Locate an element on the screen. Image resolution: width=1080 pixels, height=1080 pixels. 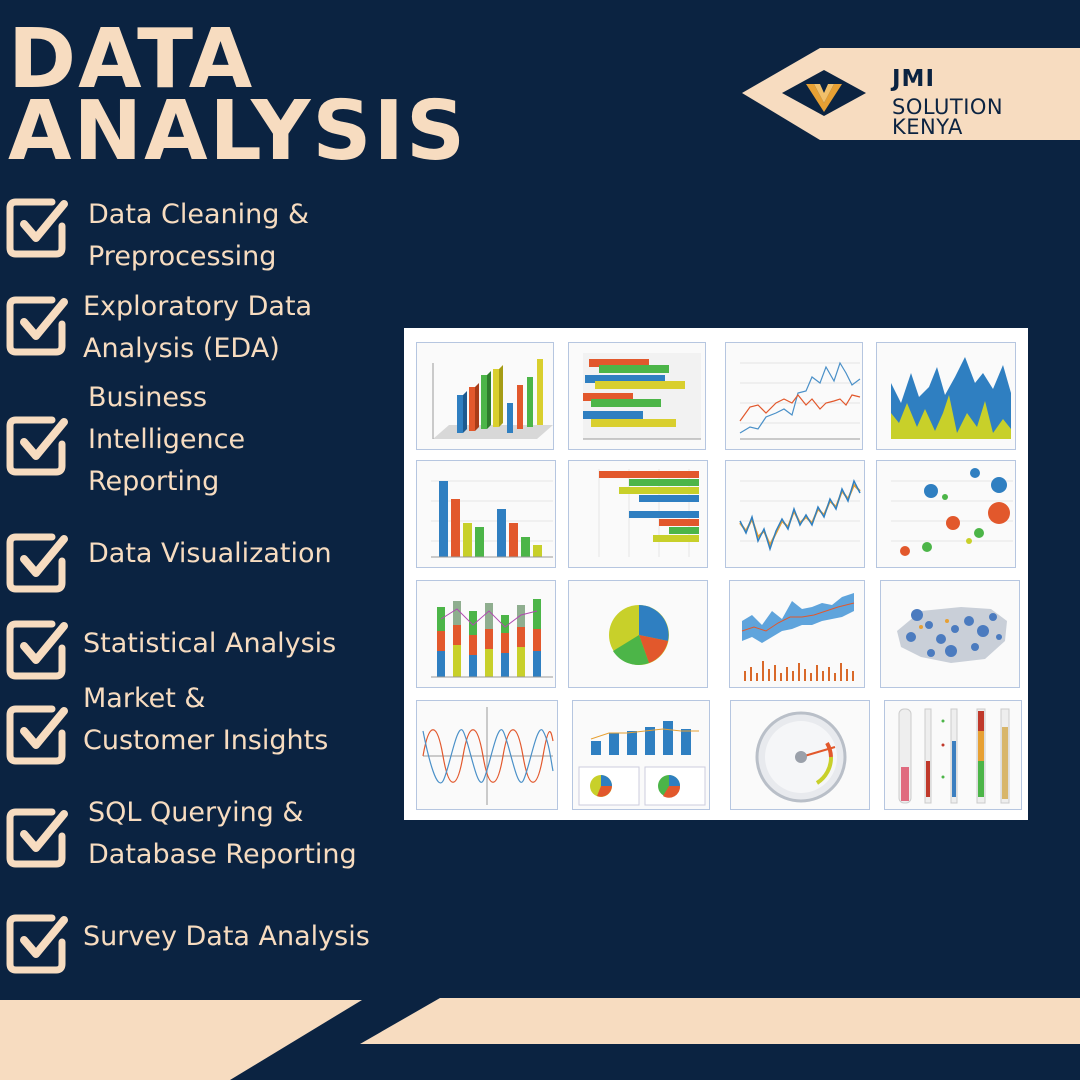
page-title-line-2: ANALYSIS is located at coordinates (238, 131).